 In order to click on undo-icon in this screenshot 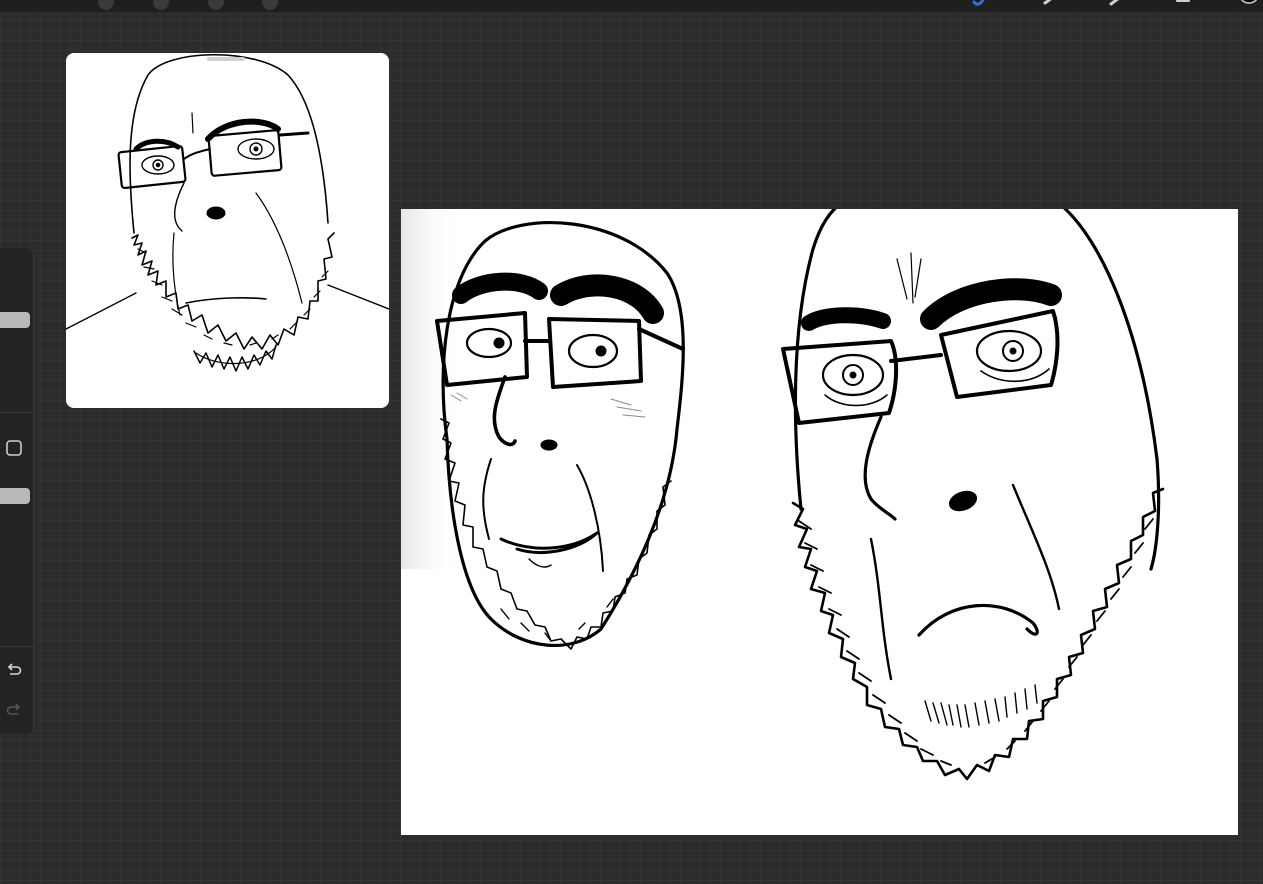, I will do `click(14, 669)`.